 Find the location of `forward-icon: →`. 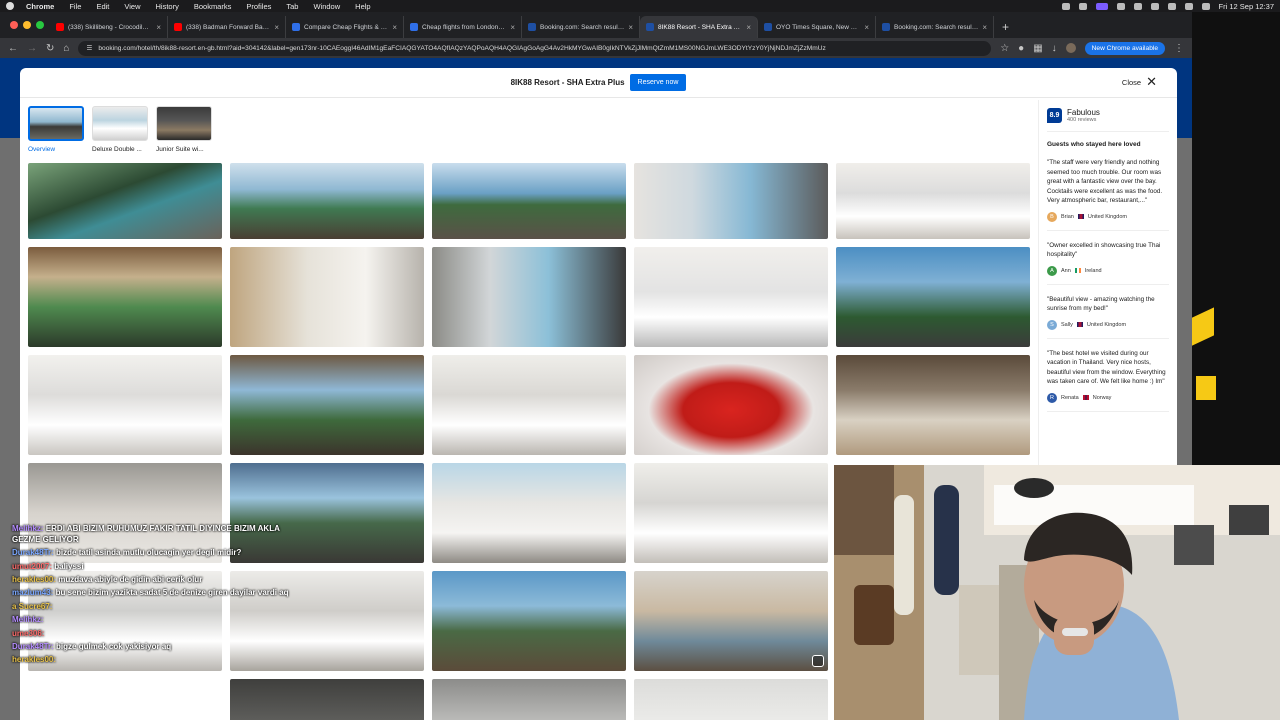

forward-icon: → is located at coordinates (32, 48).